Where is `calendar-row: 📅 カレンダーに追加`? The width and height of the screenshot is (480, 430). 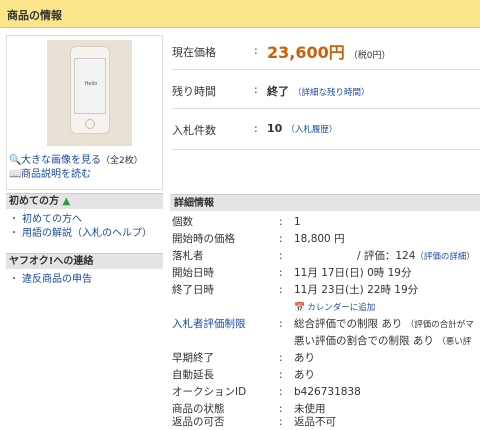 calendar-row: 📅 カレンダーに追加 is located at coordinates (326, 307).